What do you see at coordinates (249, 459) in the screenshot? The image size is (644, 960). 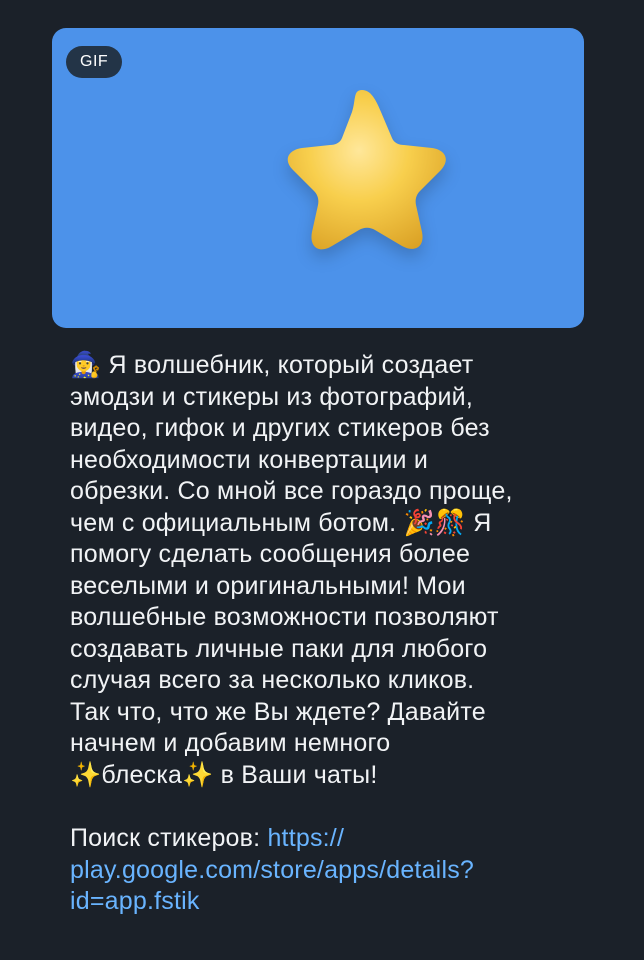 I see `description-line: необходимости конвертации и` at bounding box center [249, 459].